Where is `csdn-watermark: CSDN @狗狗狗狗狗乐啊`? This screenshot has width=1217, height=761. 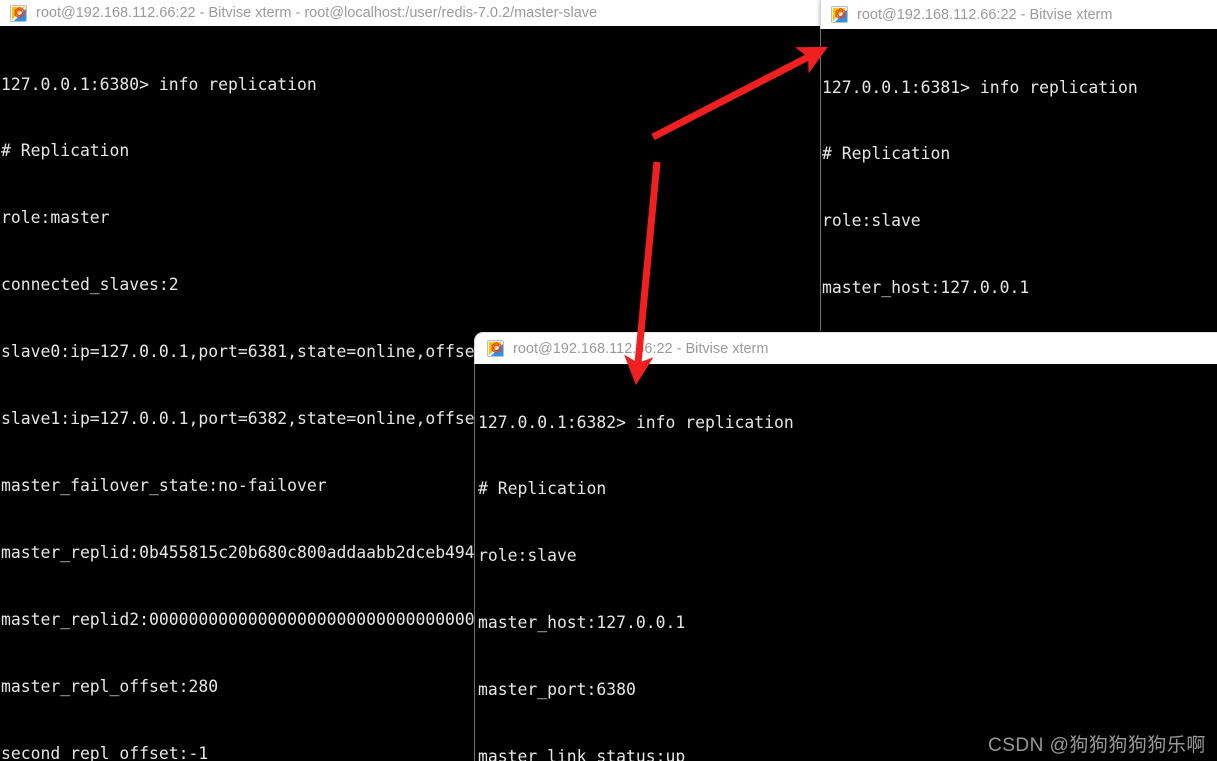
csdn-watermark: CSDN @狗狗狗狗狗乐啊 is located at coordinates (1097, 745).